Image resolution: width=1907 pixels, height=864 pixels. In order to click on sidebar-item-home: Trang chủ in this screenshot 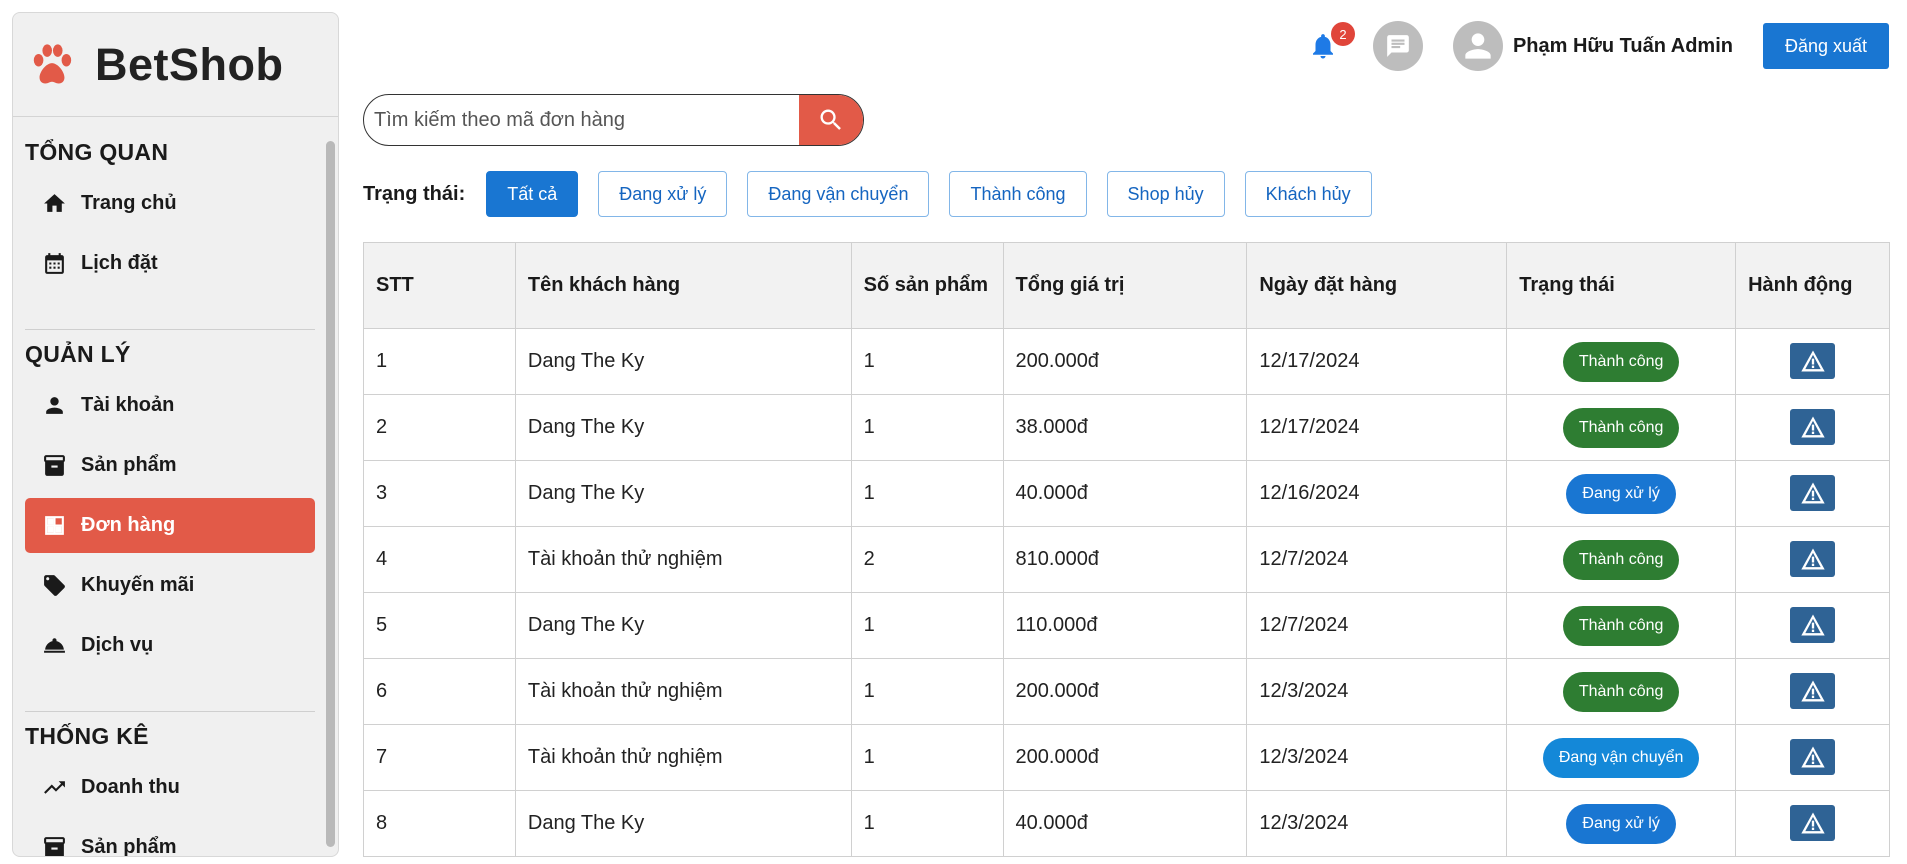, I will do `click(170, 203)`.